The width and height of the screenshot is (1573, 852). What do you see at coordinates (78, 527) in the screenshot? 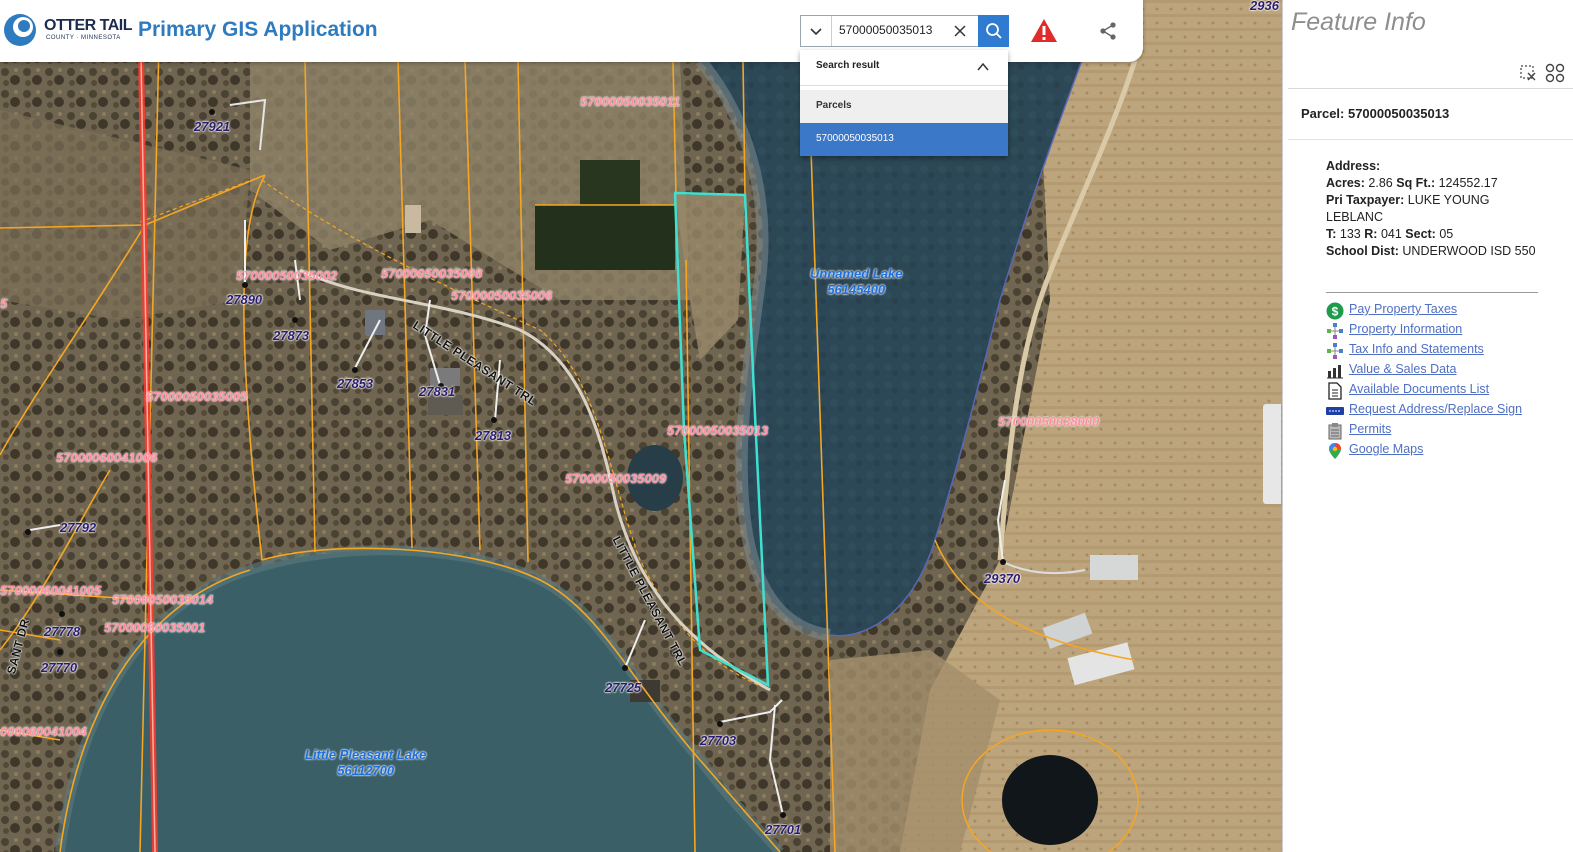
I see `address-label: 27792` at bounding box center [78, 527].